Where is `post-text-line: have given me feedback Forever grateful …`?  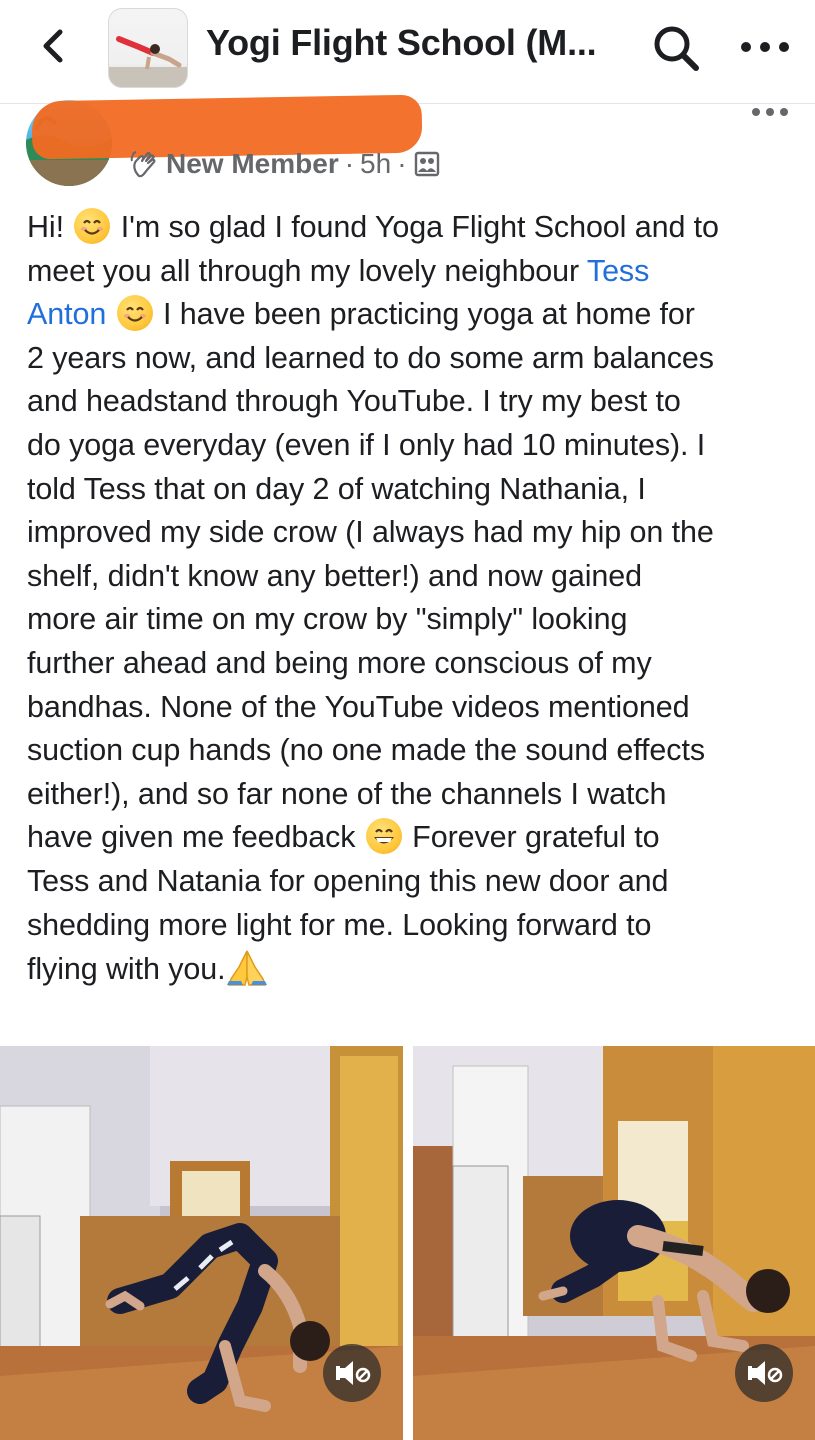
post-text-line: have given me feedback Forever grateful … is located at coordinates (412, 838).